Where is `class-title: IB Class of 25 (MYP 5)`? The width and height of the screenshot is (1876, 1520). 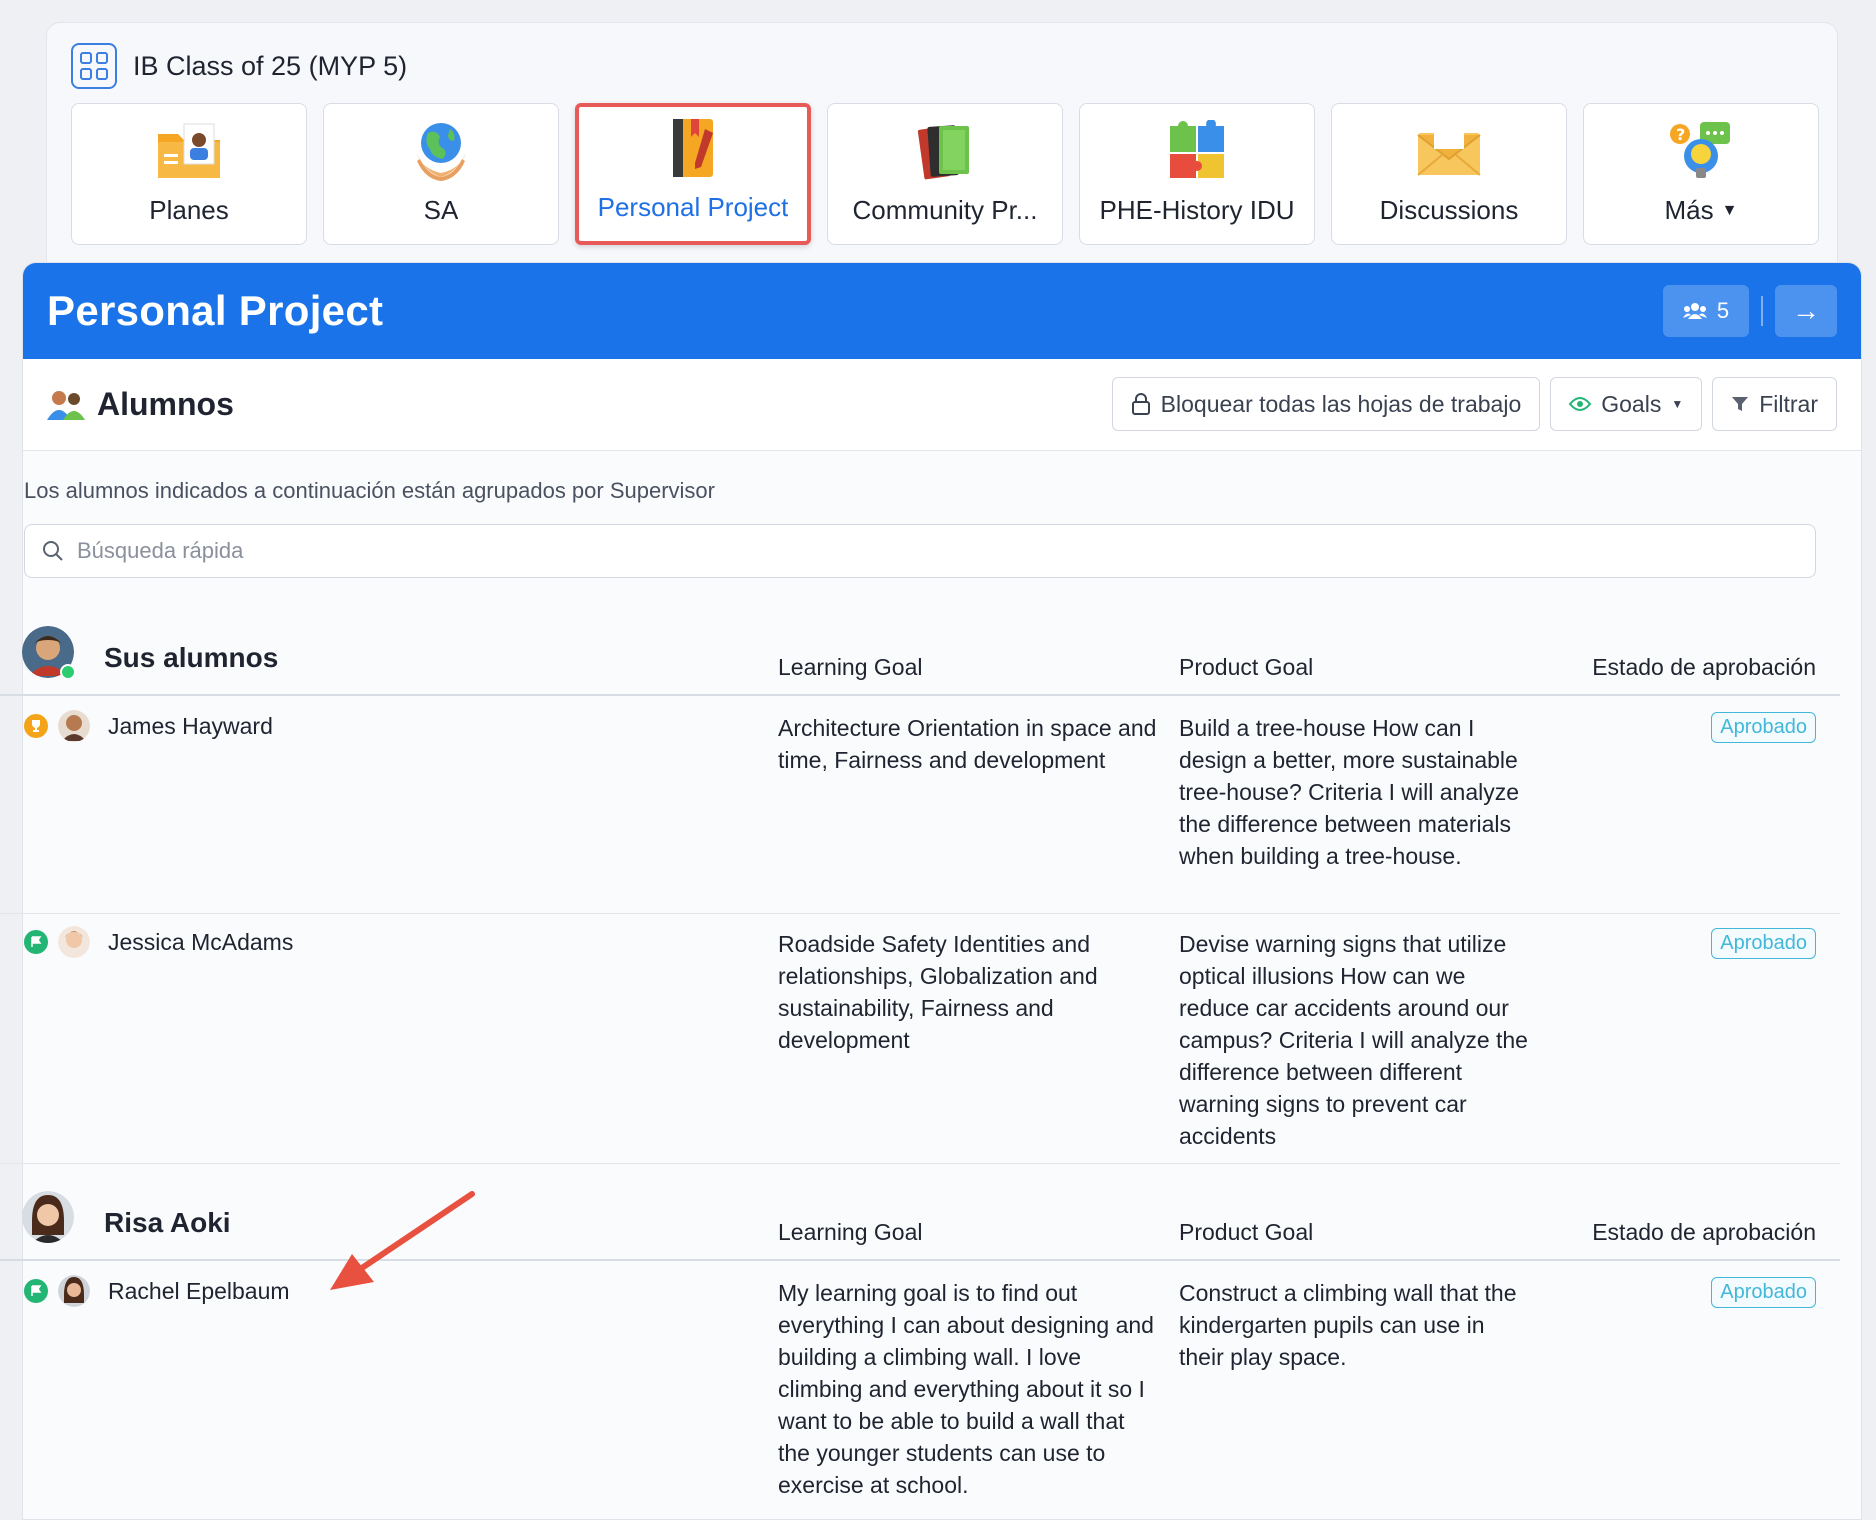 class-title: IB Class of 25 (MYP 5) is located at coordinates (270, 65).